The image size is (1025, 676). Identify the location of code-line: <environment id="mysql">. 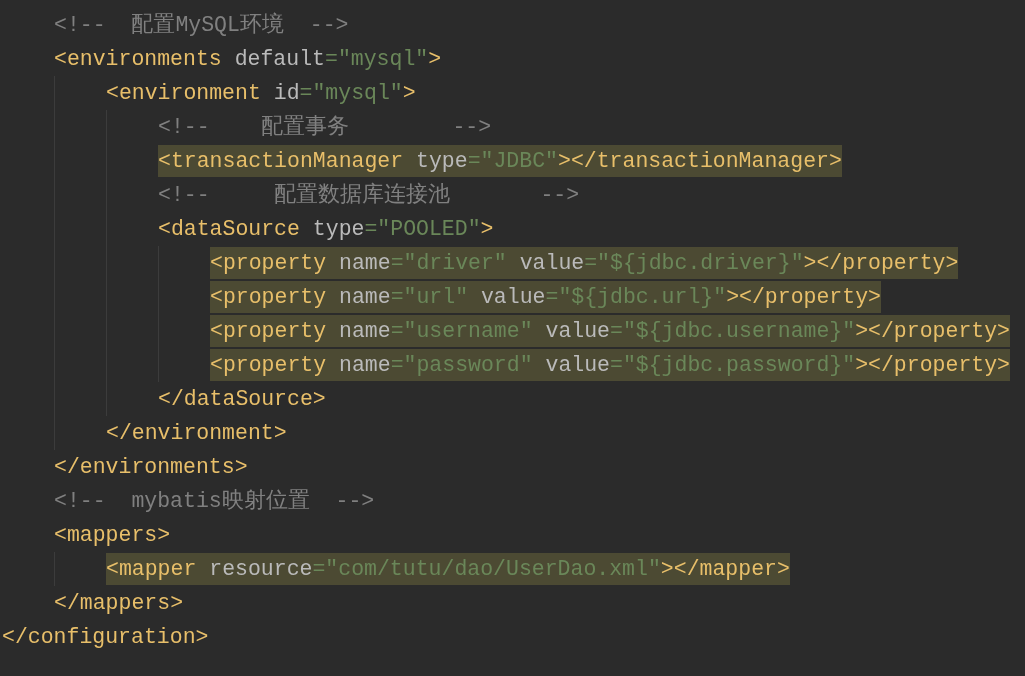
(261, 93).